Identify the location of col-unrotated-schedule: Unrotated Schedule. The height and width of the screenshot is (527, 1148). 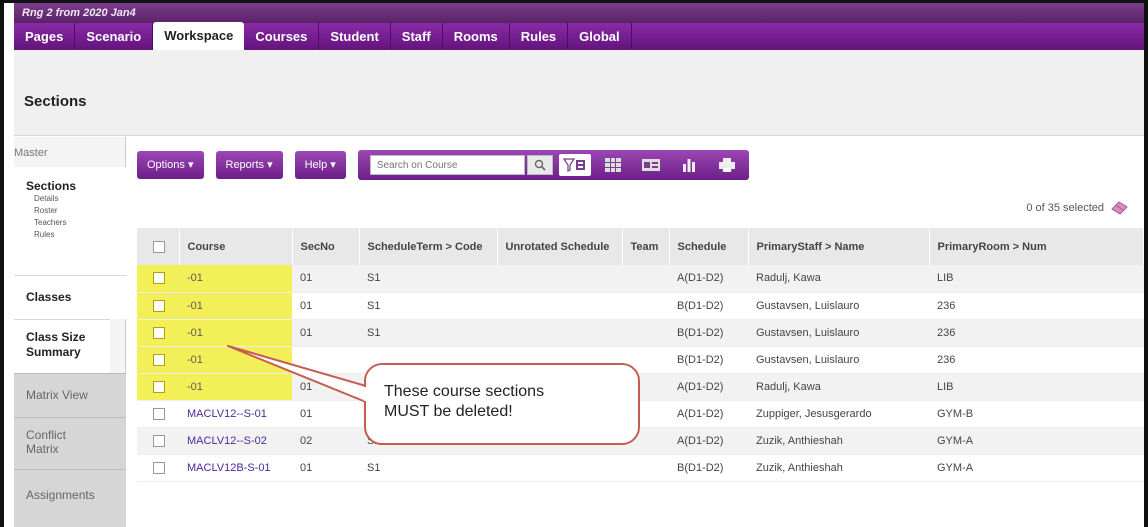
(560, 246).